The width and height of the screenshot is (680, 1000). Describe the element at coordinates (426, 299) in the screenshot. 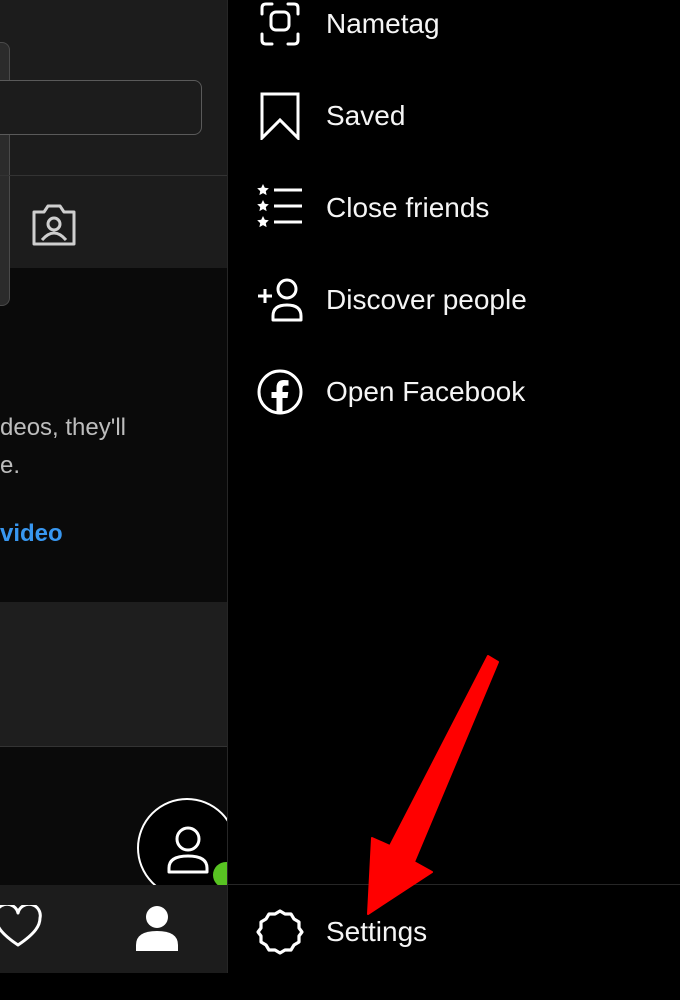

I see `menu-item-label: Discover people` at that location.